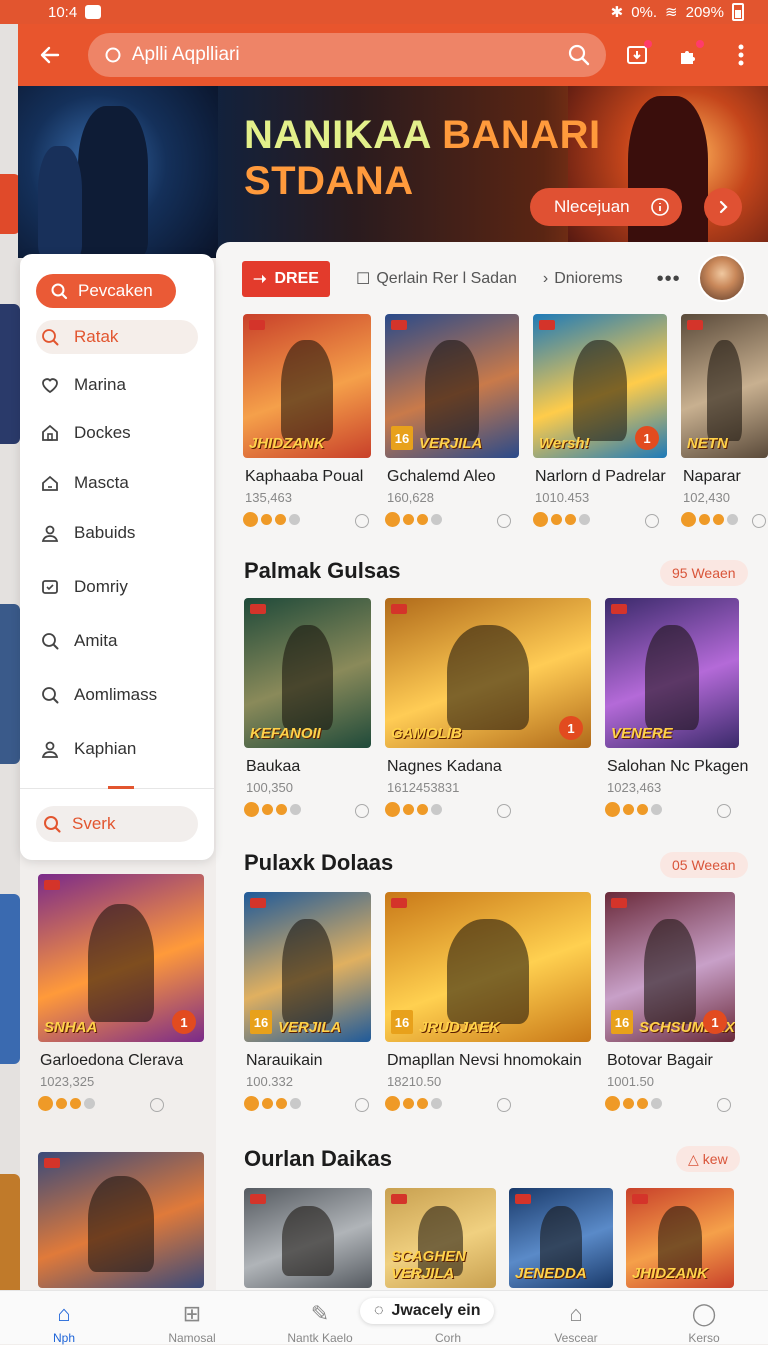 Image resolution: width=768 pixels, height=1345 pixels. I want to click on nav-item-namosal: ⊞ Namosal, so click(192, 1323).